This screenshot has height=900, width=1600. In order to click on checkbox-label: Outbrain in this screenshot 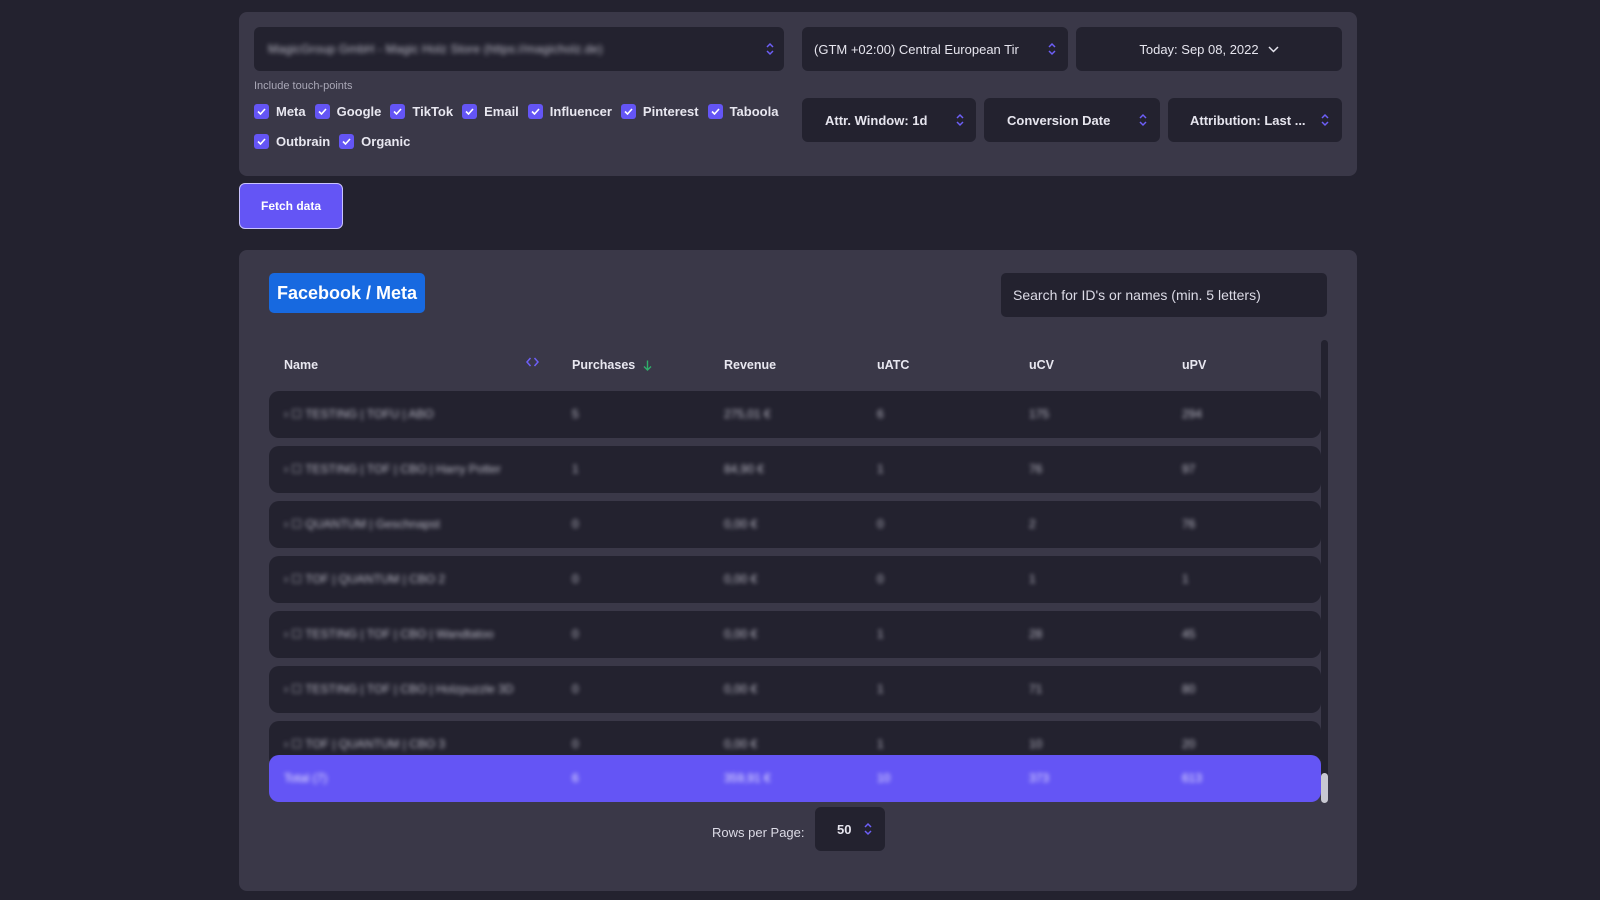, I will do `click(303, 141)`.